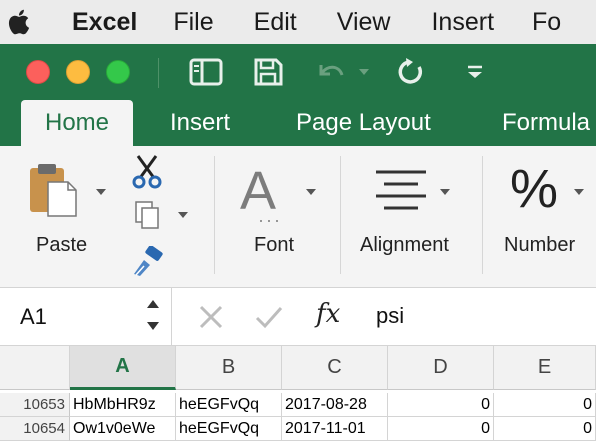  I want to click on select-all-corner, so click(35, 368).